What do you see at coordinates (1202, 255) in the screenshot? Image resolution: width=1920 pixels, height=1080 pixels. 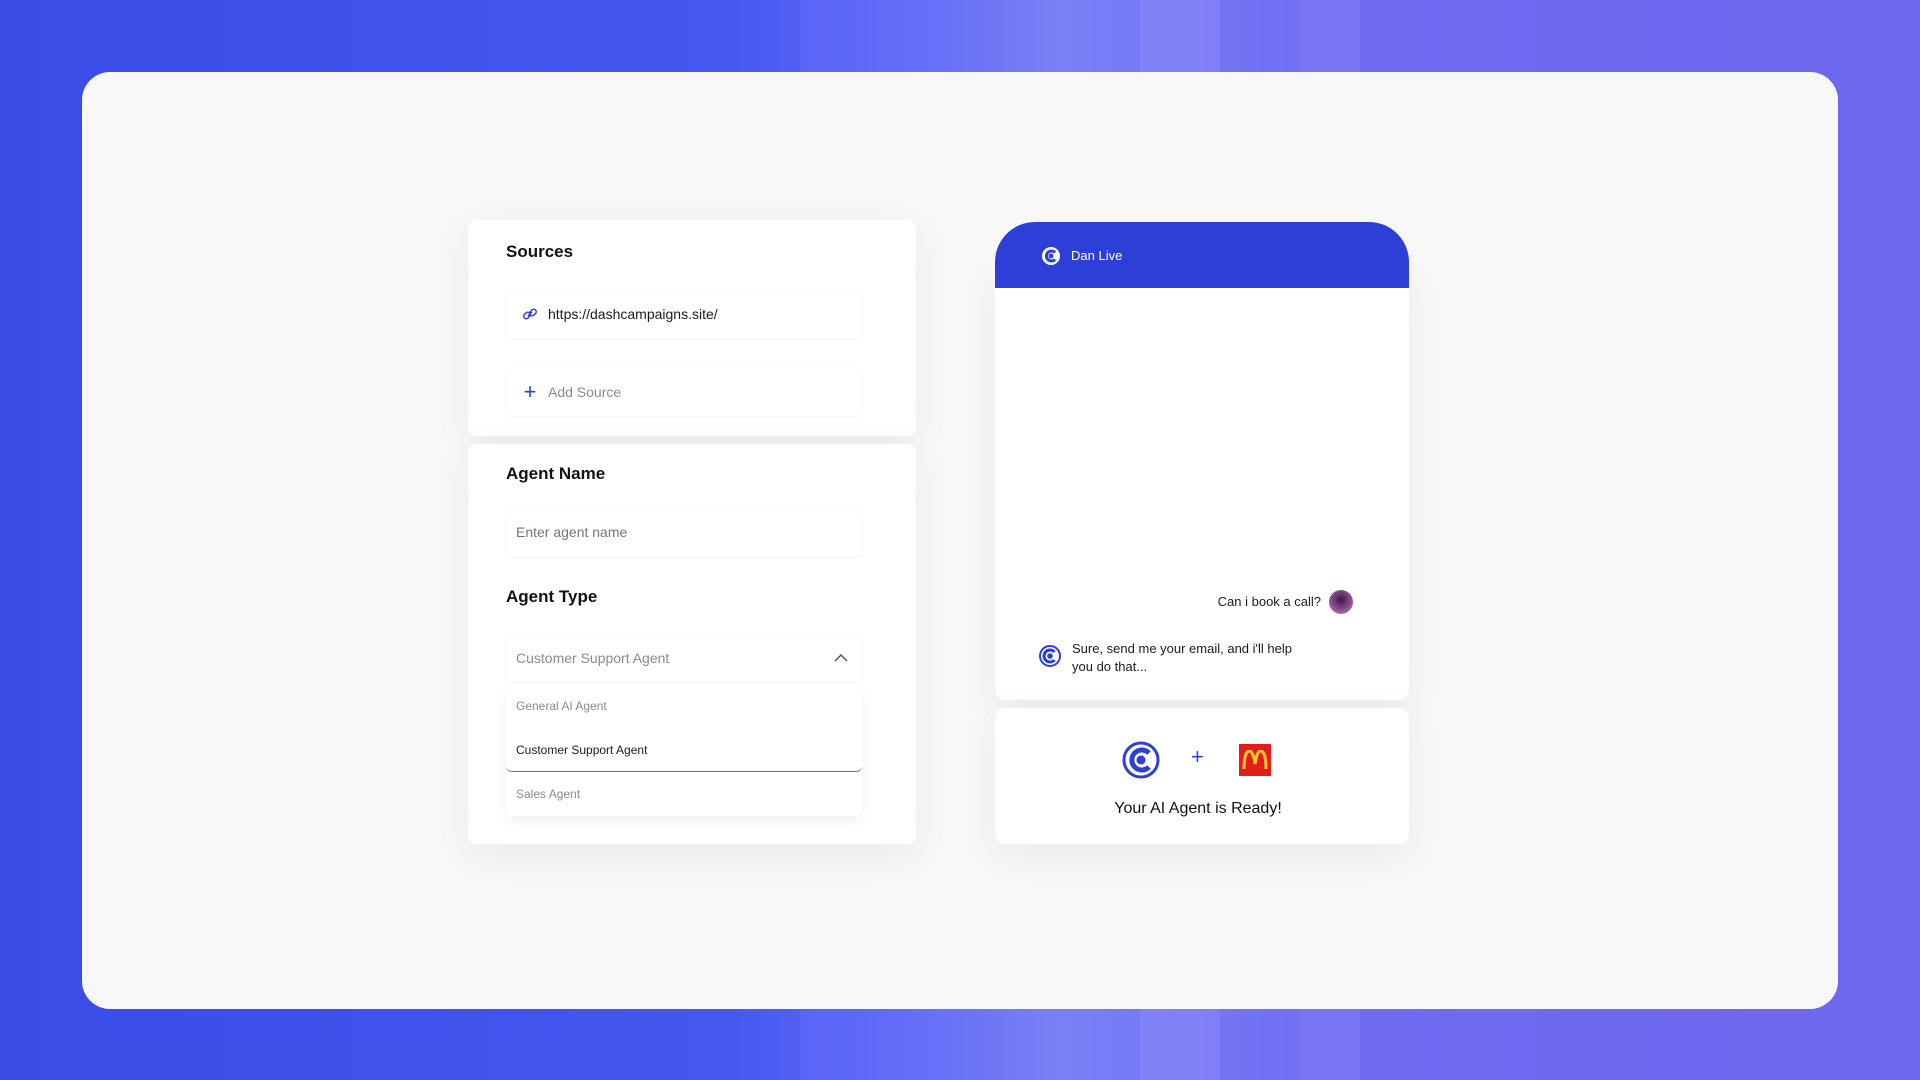 I see `chat-header: Dan Live` at bounding box center [1202, 255].